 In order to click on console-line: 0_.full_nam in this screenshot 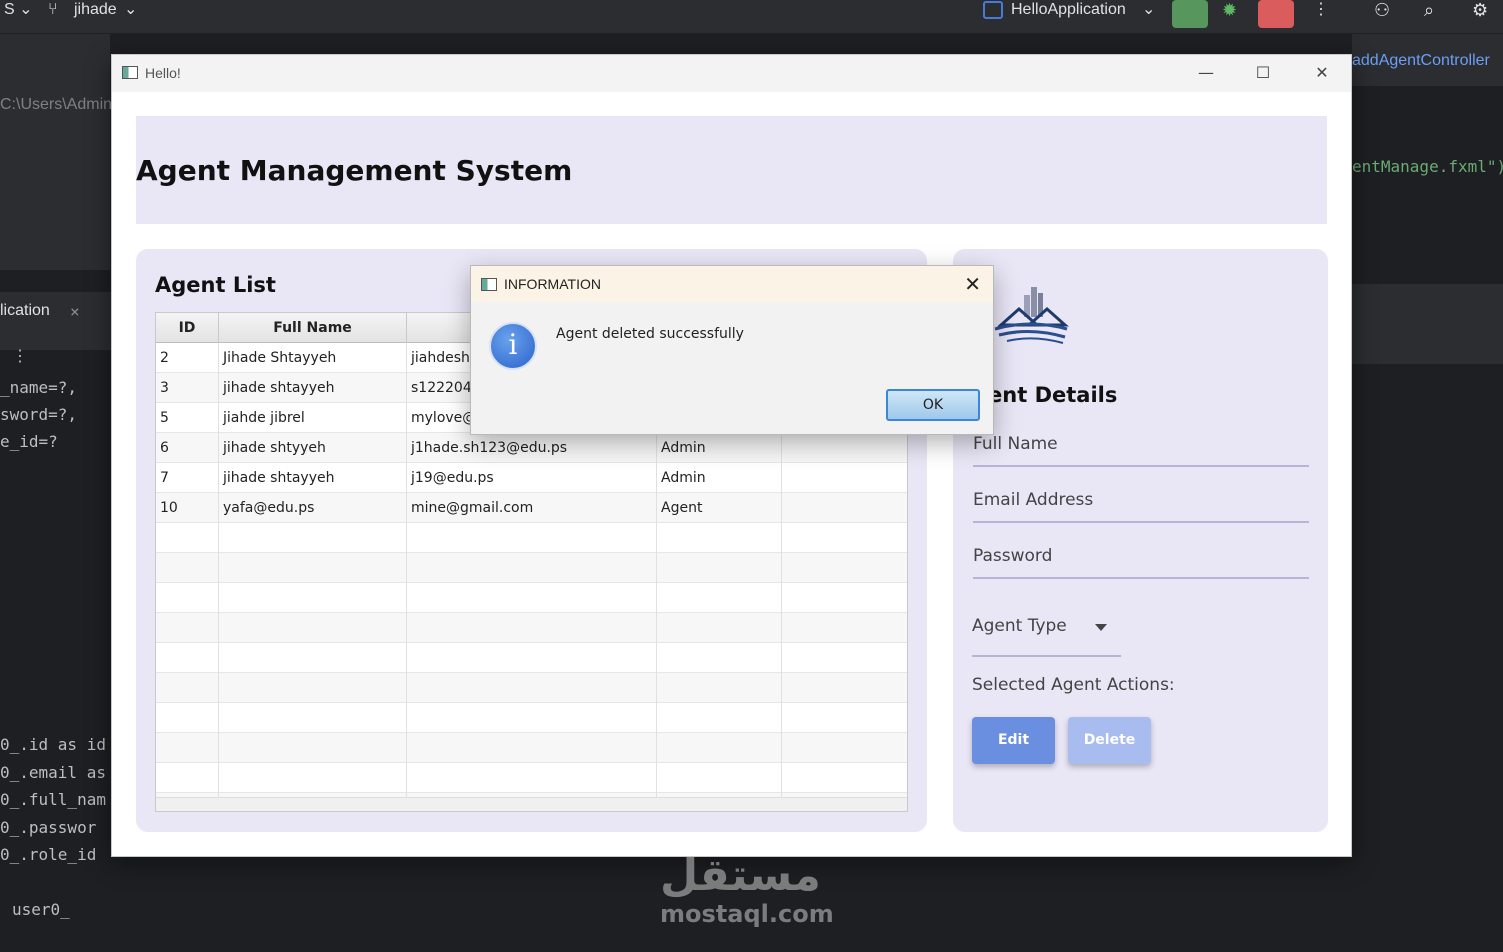, I will do `click(53, 799)`.